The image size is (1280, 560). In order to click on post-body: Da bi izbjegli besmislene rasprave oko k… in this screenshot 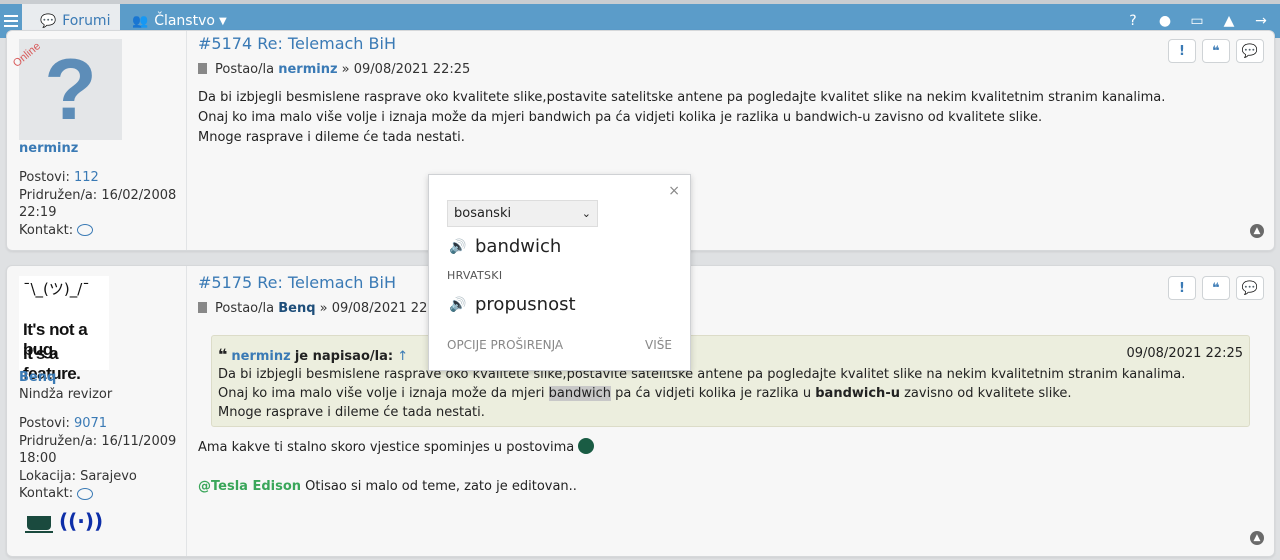, I will do `click(681, 118)`.